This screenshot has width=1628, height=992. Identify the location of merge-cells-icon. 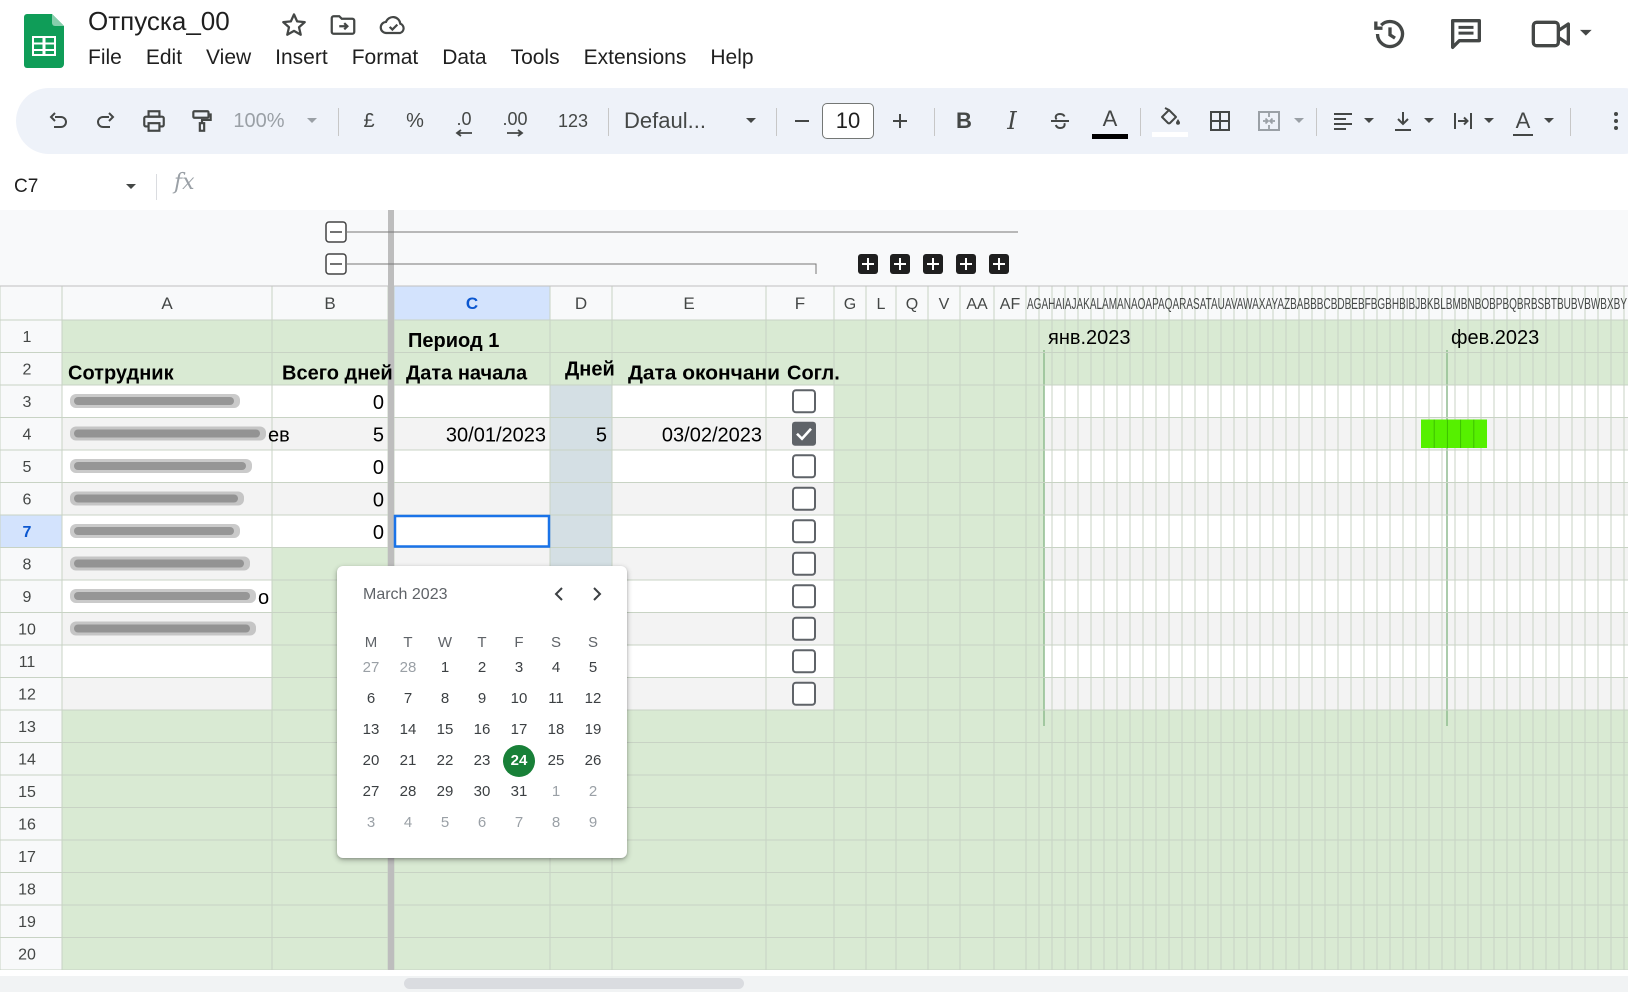
(1269, 121).